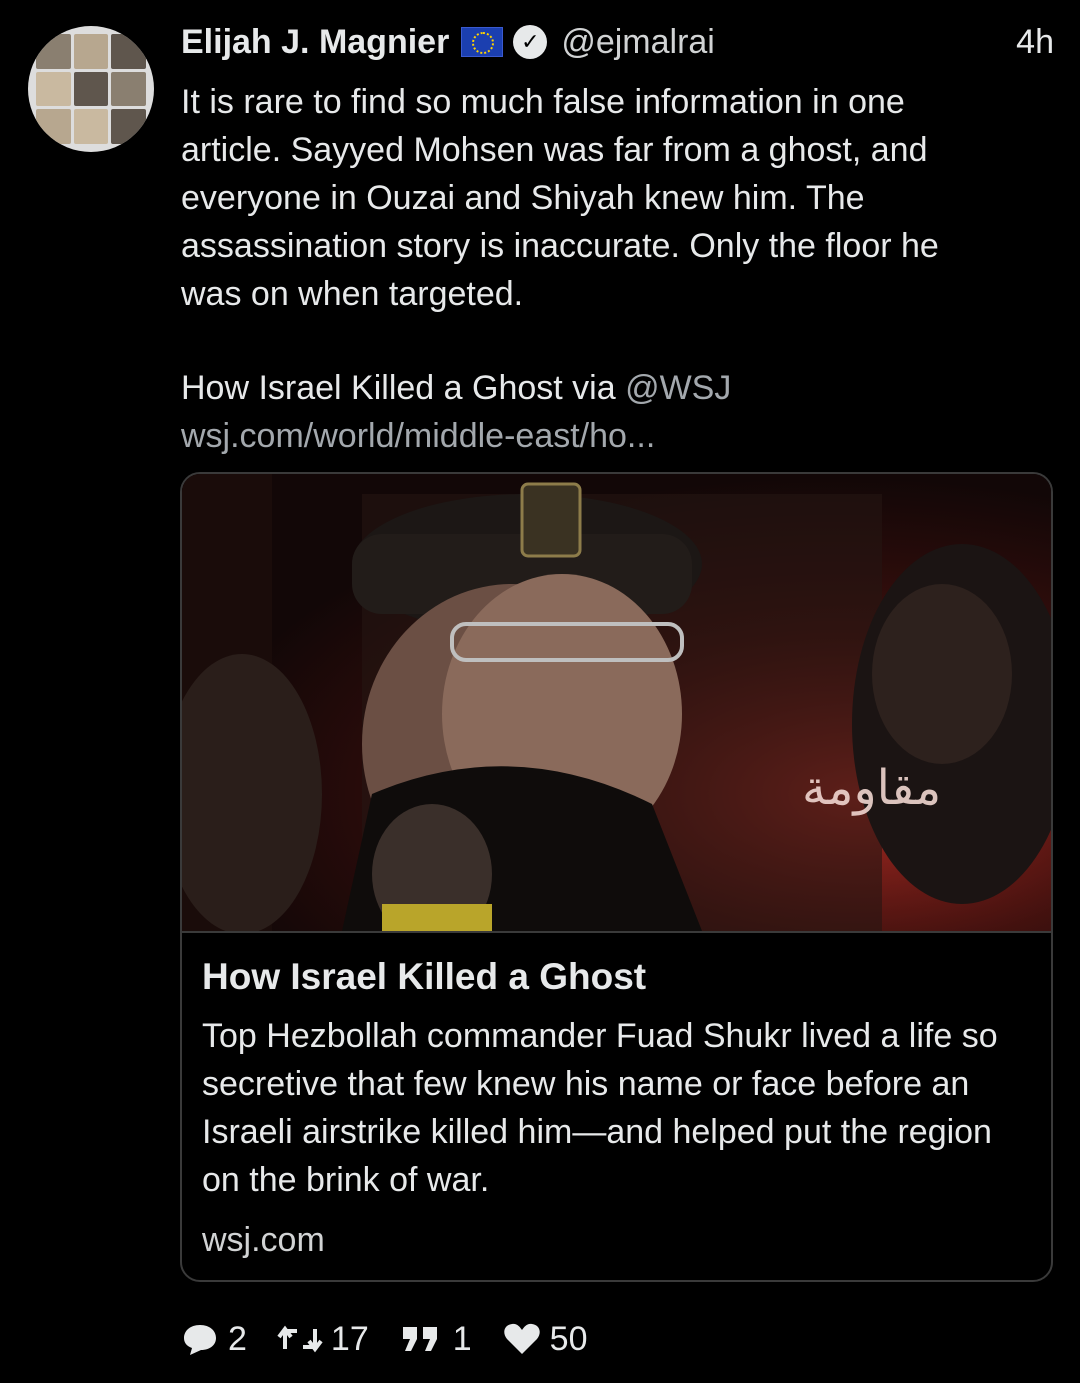 This screenshot has height=1383, width=1080. What do you see at coordinates (871, 788) in the screenshot?
I see `card-image-banner-text: مقاومة` at bounding box center [871, 788].